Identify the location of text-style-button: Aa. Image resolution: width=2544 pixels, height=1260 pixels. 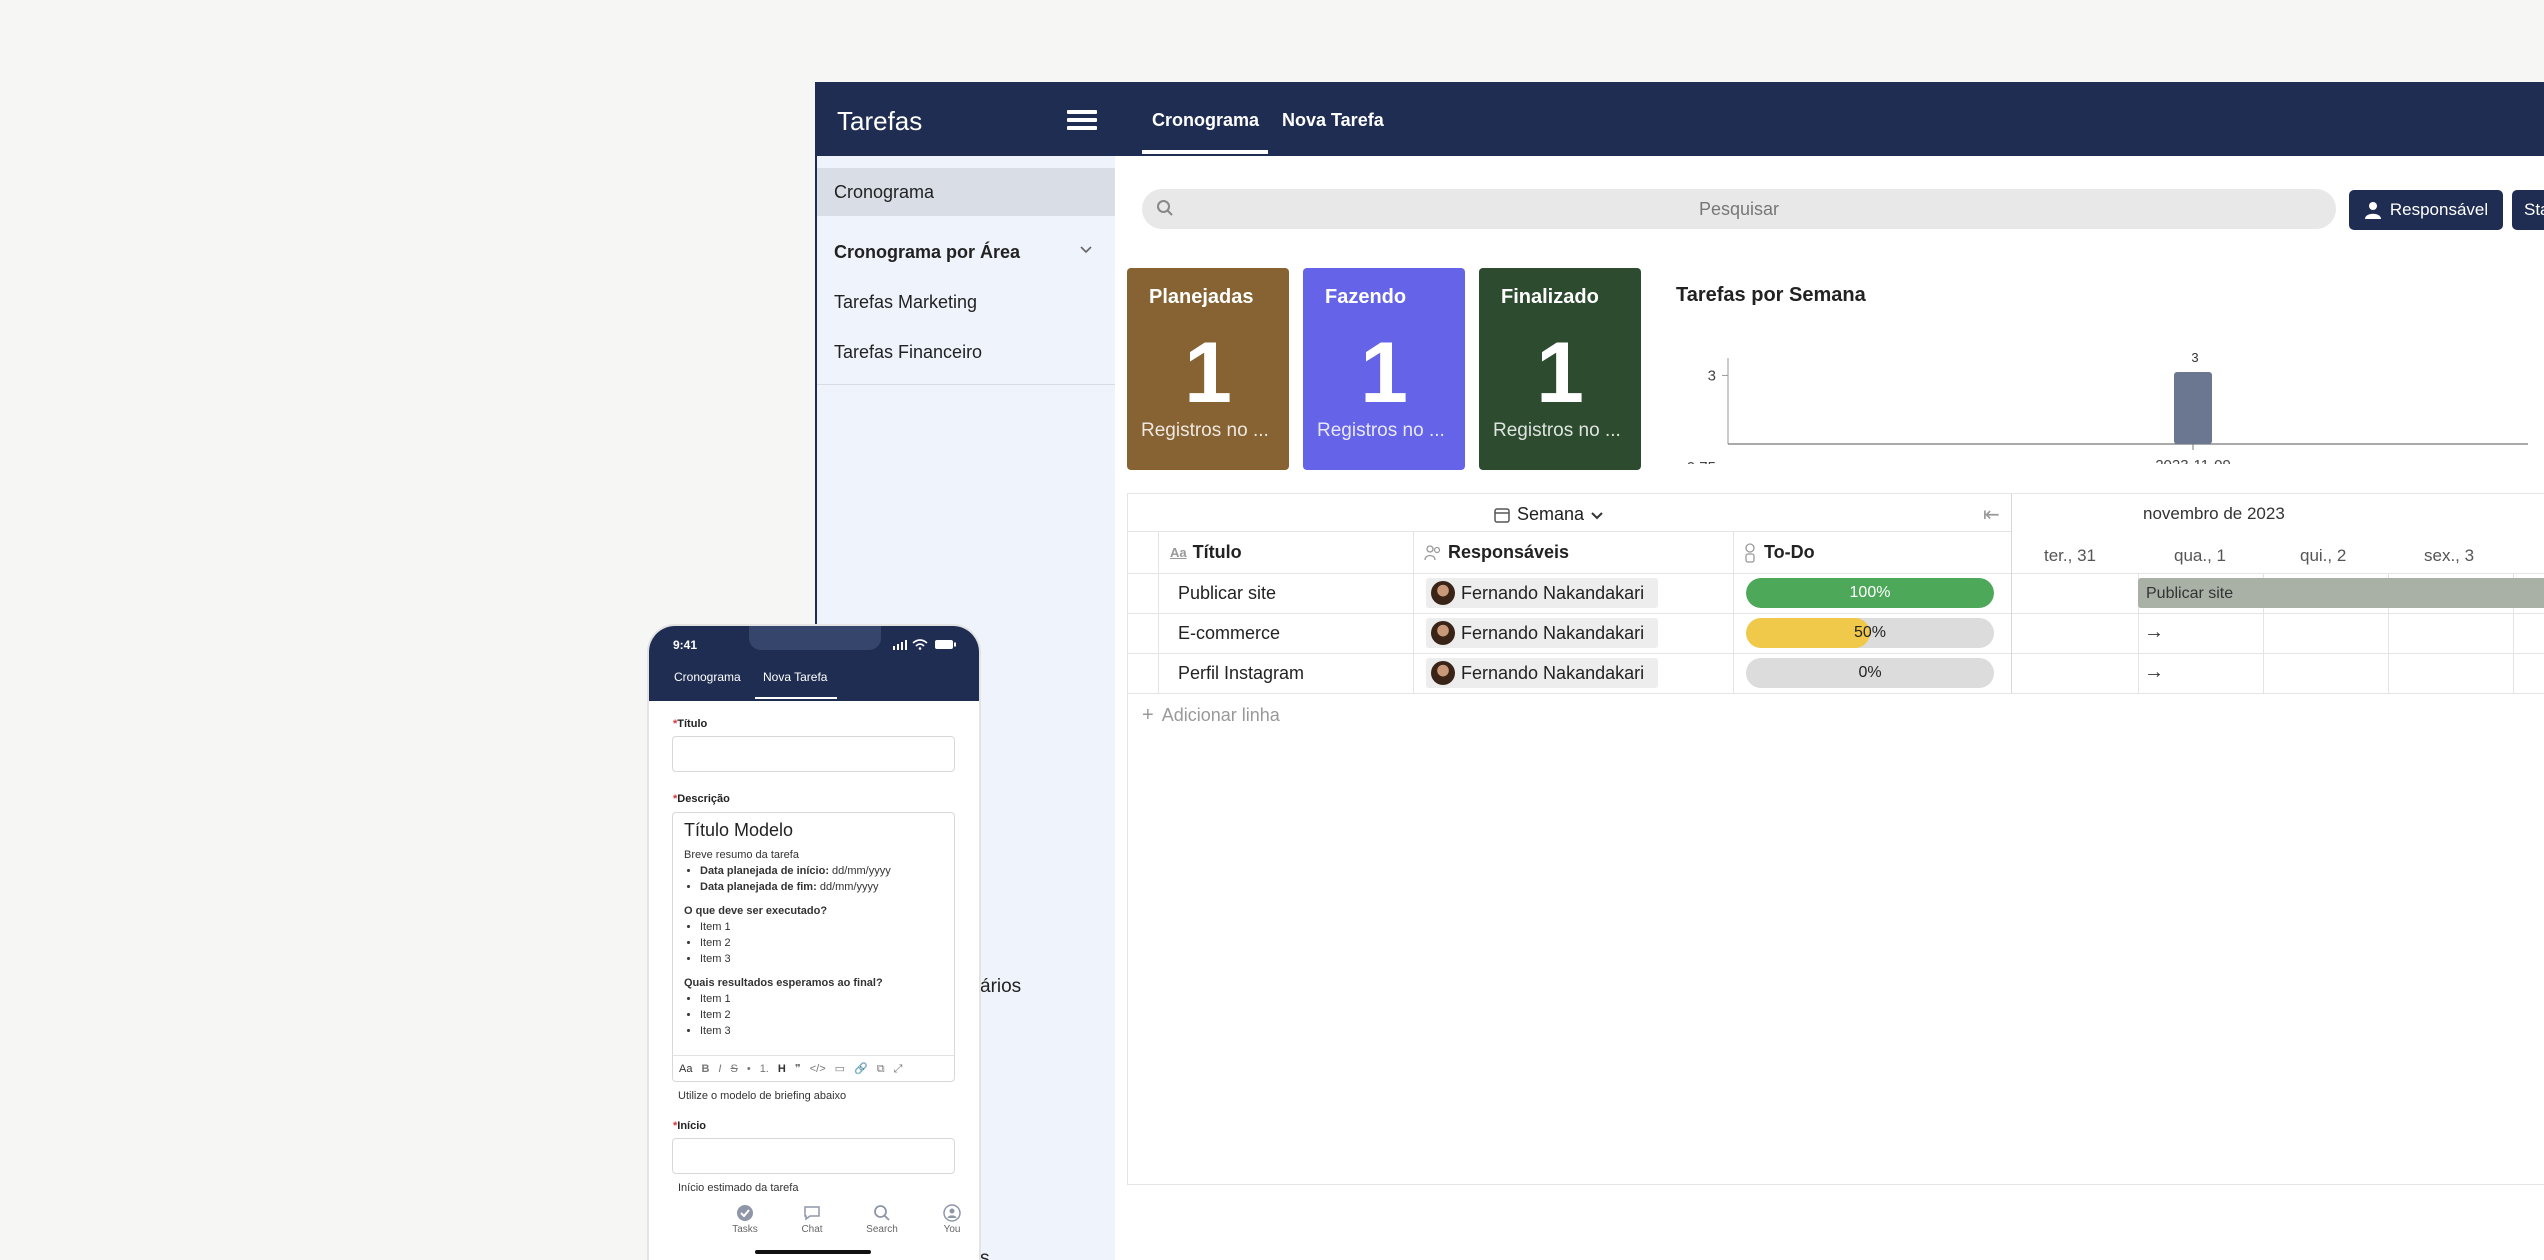
(685, 1069).